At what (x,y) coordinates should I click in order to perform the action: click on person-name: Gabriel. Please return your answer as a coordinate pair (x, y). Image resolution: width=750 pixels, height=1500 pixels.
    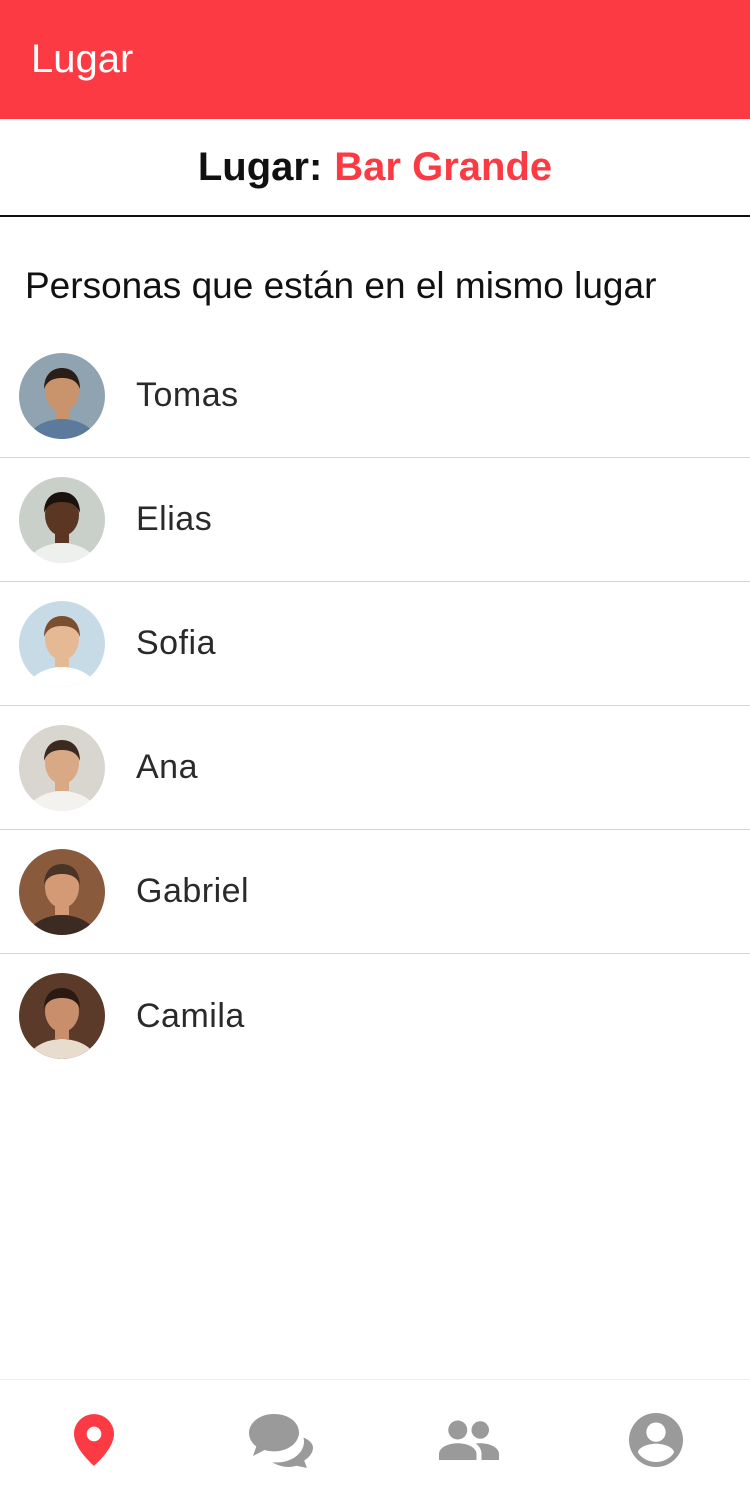
    Looking at the image, I should click on (193, 891).